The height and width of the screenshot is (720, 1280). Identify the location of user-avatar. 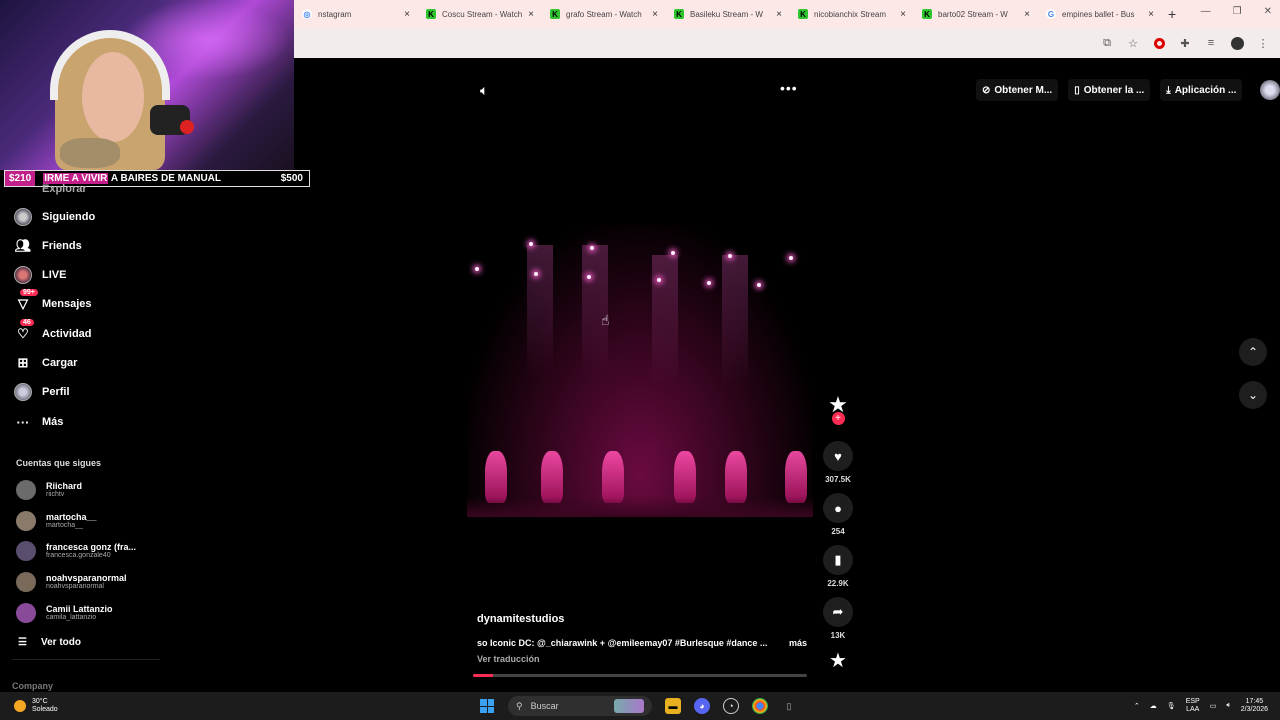
(1270, 90).